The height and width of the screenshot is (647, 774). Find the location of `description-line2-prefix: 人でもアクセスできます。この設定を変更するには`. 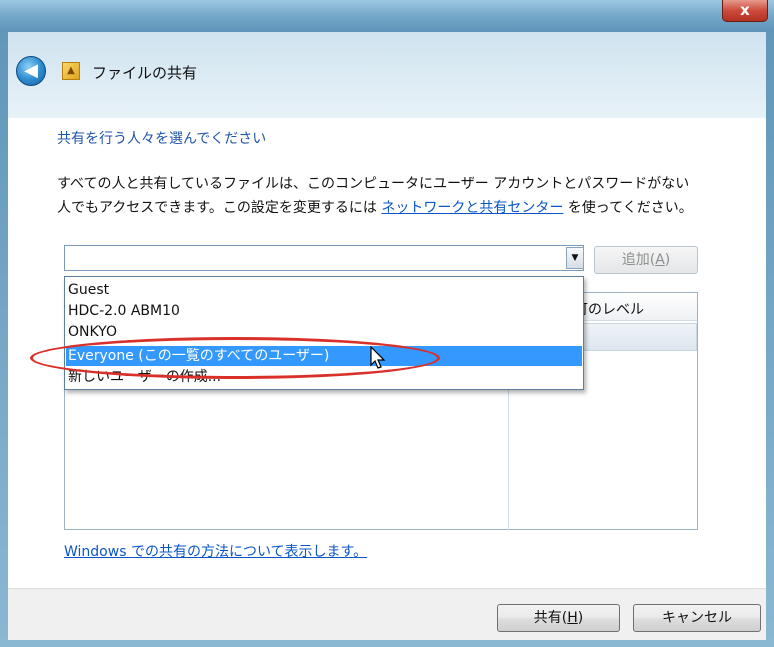

description-line2-prefix: 人でもアクセスできます。この設定を変更するには is located at coordinates (219, 208).